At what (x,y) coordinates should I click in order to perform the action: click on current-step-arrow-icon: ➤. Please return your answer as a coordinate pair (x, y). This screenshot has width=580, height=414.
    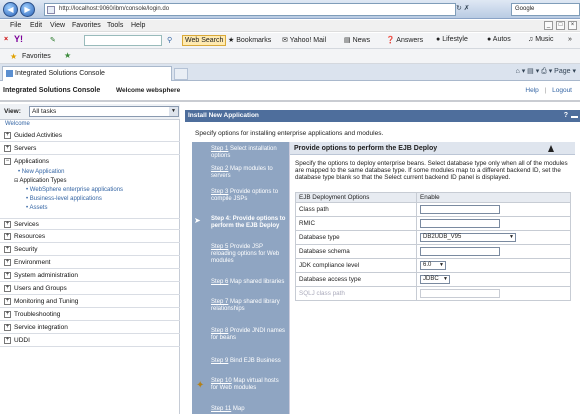
    Looking at the image, I should click on (197, 220).